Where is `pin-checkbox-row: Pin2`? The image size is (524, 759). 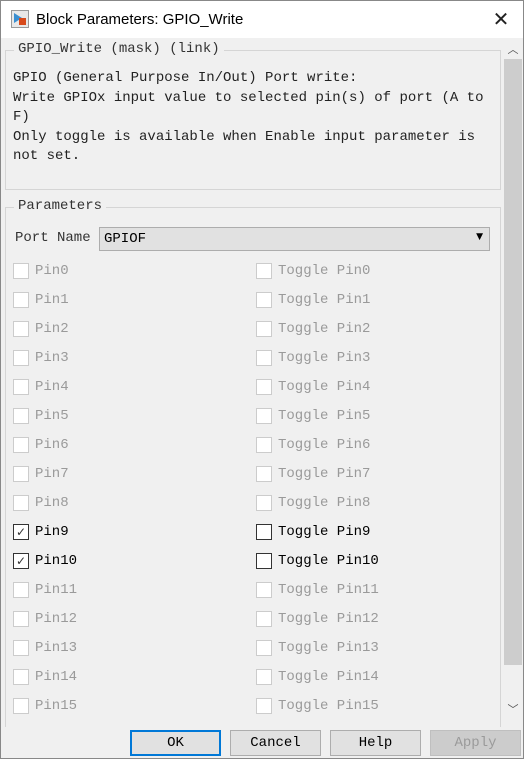
pin-checkbox-row: Pin2 is located at coordinates (41, 329).